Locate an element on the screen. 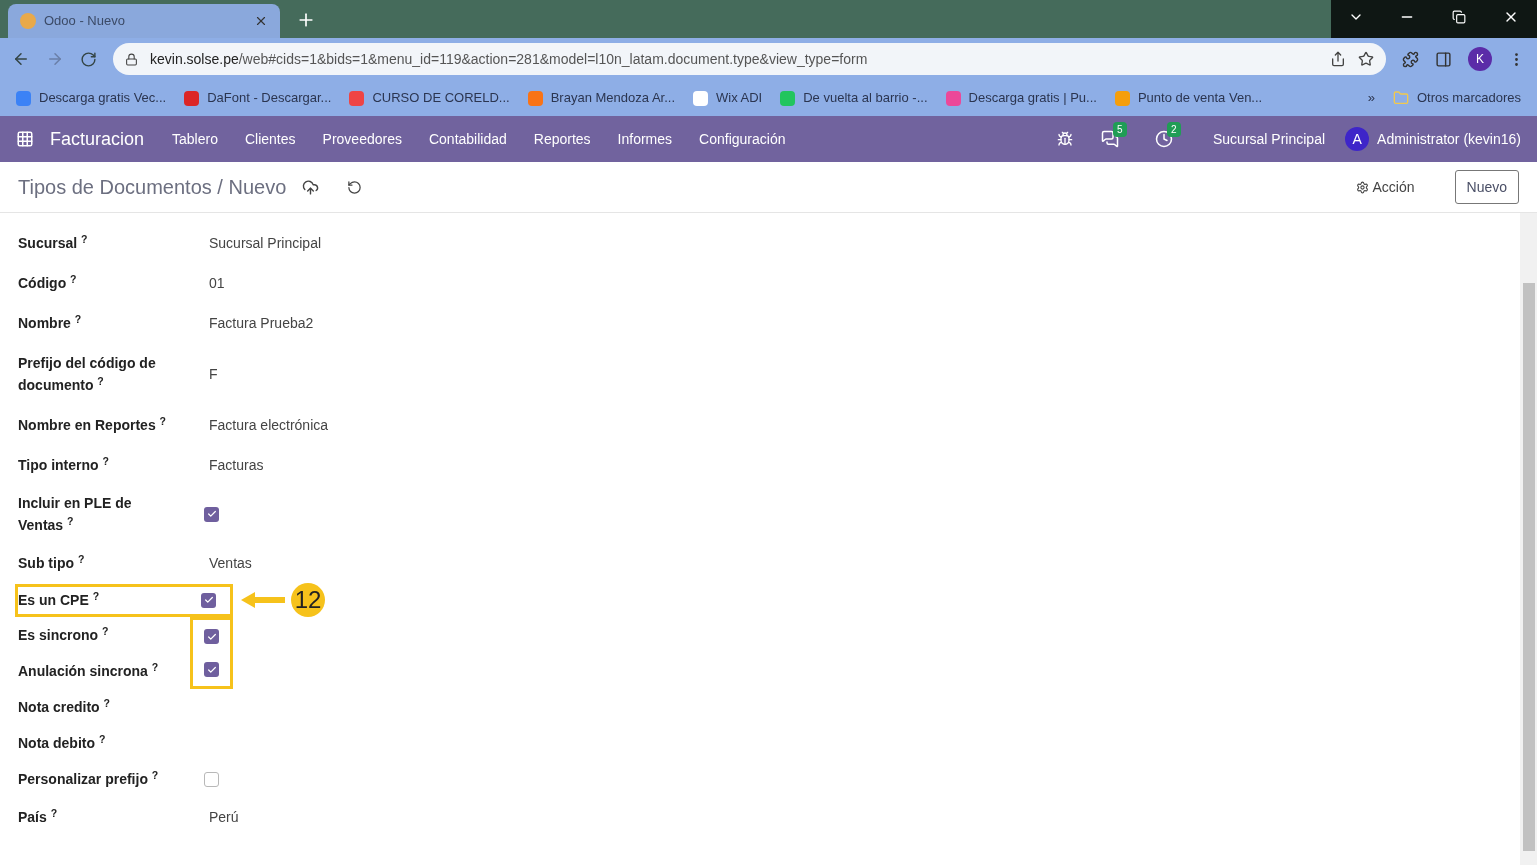 This screenshot has height=865, width=1537. action-button: Acción is located at coordinates (1385, 187).